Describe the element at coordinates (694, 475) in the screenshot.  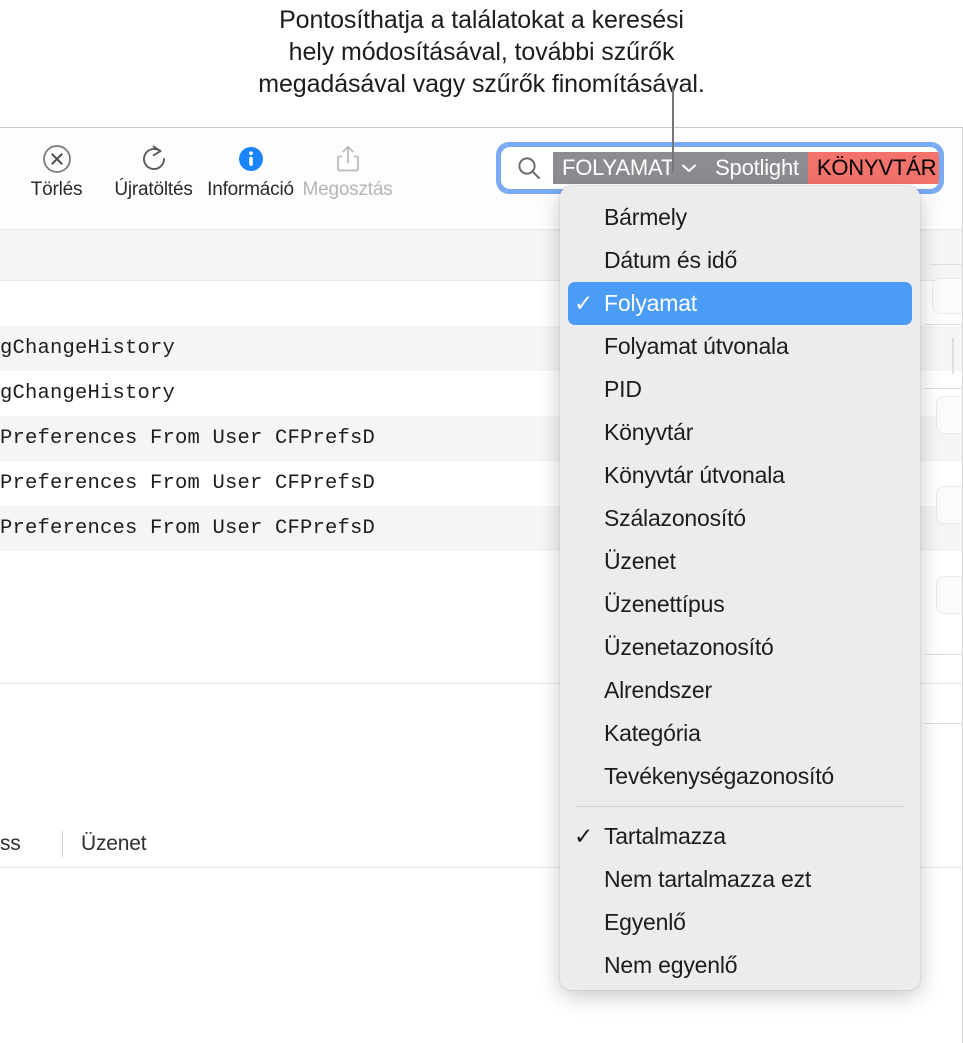
I see `menu-item-label: Könyvtár útvonala` at that location.